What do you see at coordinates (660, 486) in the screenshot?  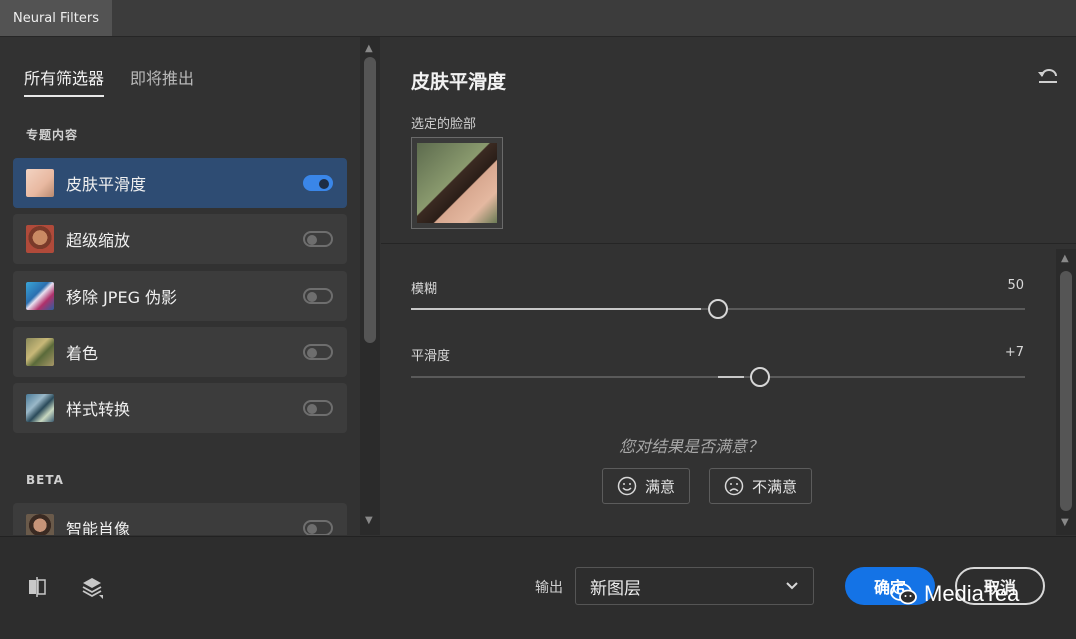 I see `satisfied-label: 满意` at bounding box center [660, 486].